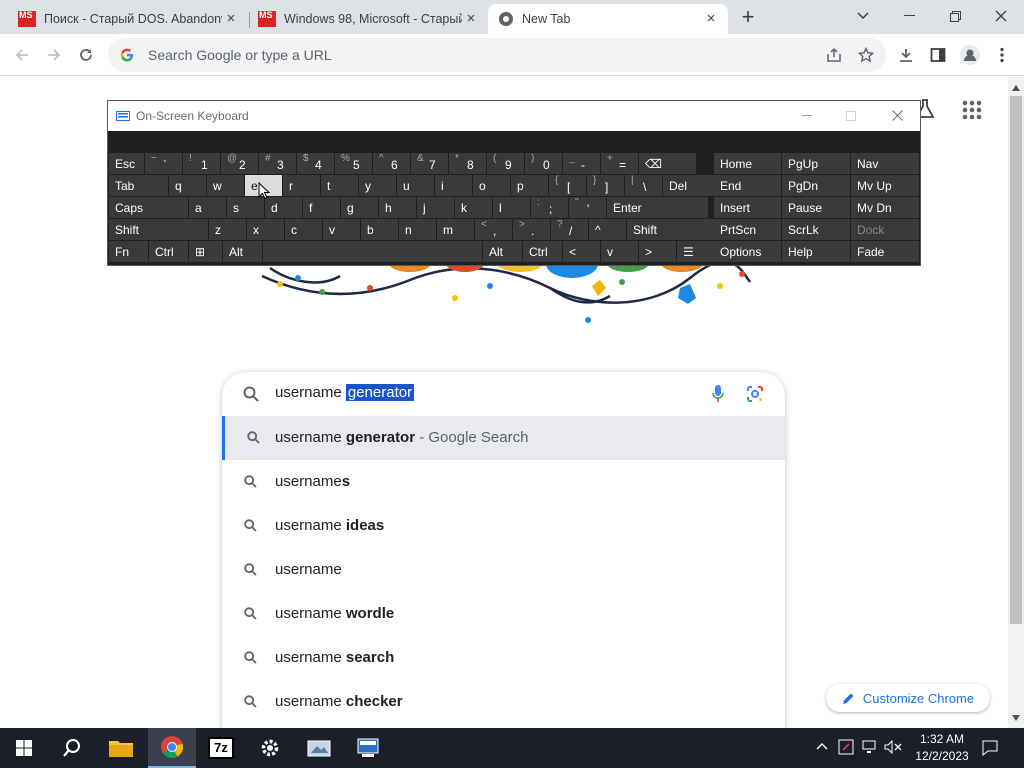 The height and width of the screenshot is (768, 1024). Describe the element at coordinates (503, 526) in the screenshot. I see `suggestion-item: username ideas` at that location.